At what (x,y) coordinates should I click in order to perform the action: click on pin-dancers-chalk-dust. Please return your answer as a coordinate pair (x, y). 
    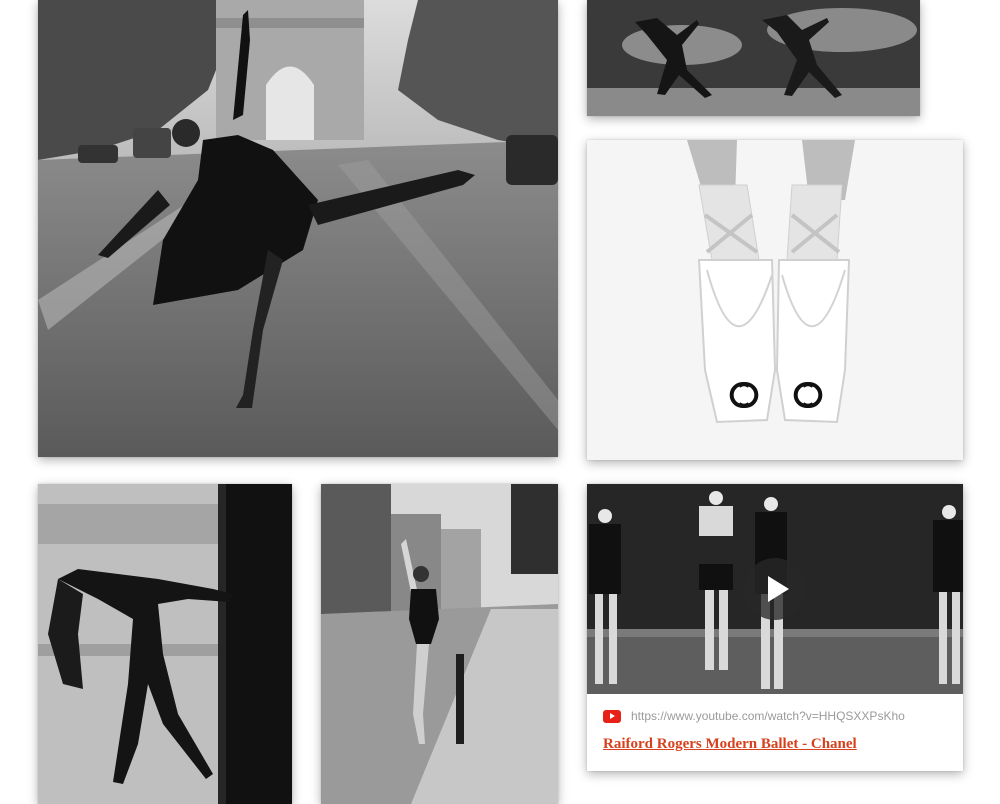
    Looking at the image, I should click on (753, 58).